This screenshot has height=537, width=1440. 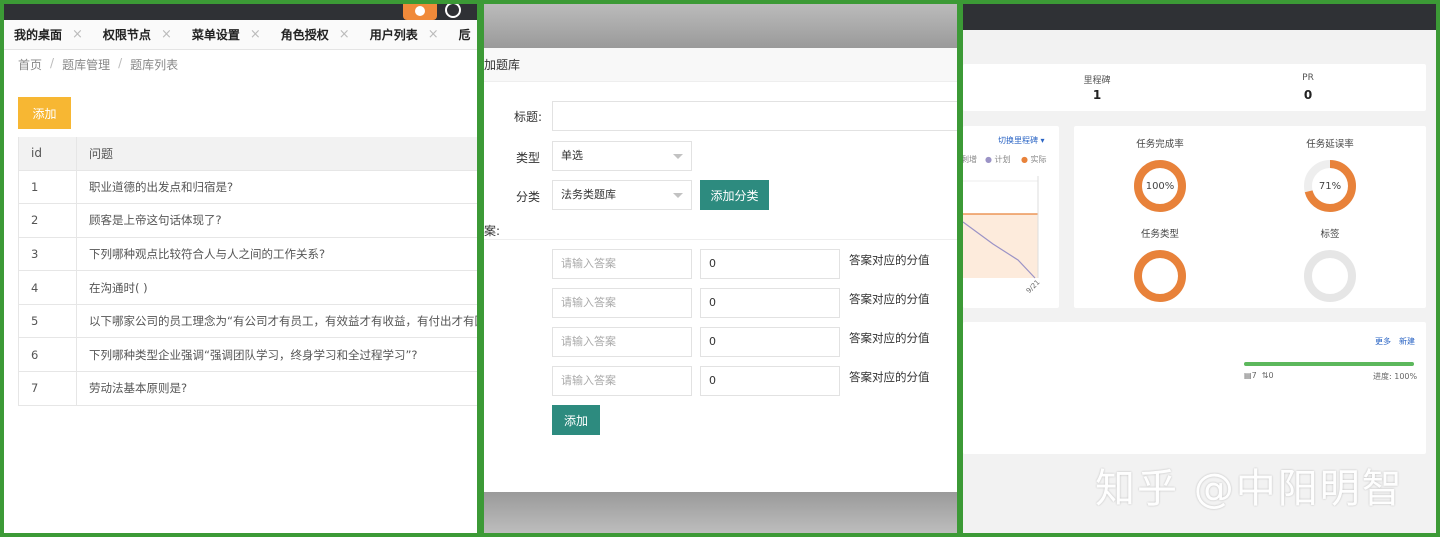 I want to click on task-count-icon: ▤, so click(x=1248, y=375).